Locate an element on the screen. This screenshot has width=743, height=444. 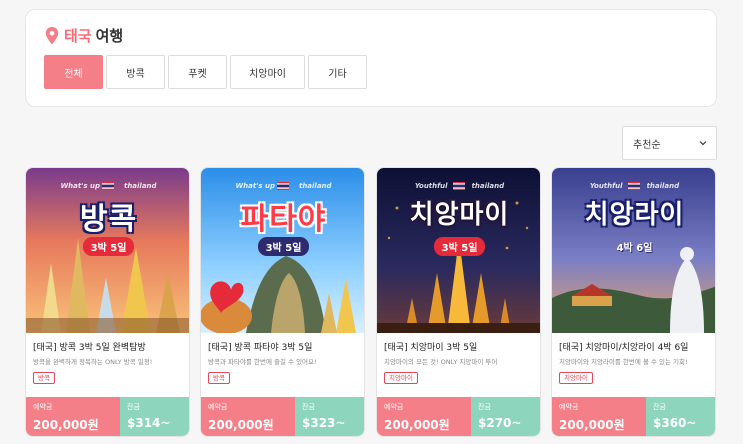
thumb-title: 방콕 is located at coordinates (108, 219).